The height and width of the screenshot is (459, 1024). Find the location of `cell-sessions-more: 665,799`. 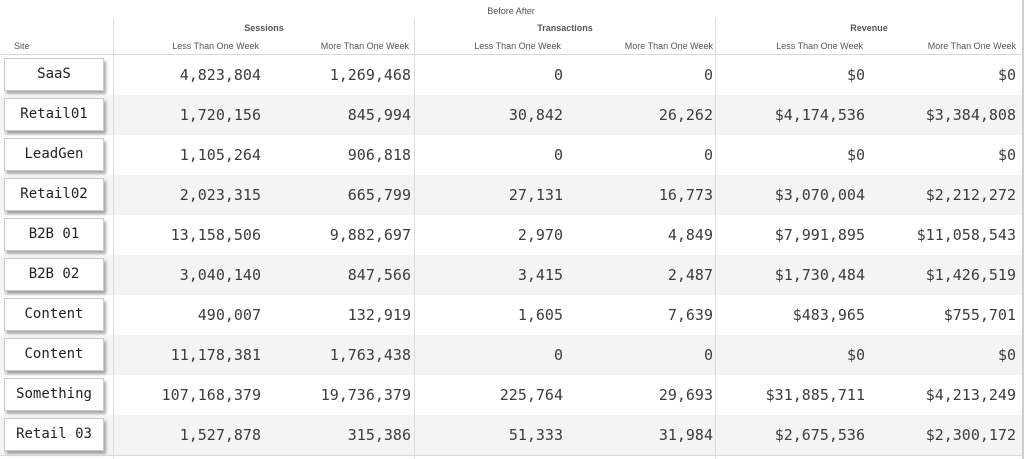

cell-sessions-more: 665,799 is located at coordinates (379, 195).